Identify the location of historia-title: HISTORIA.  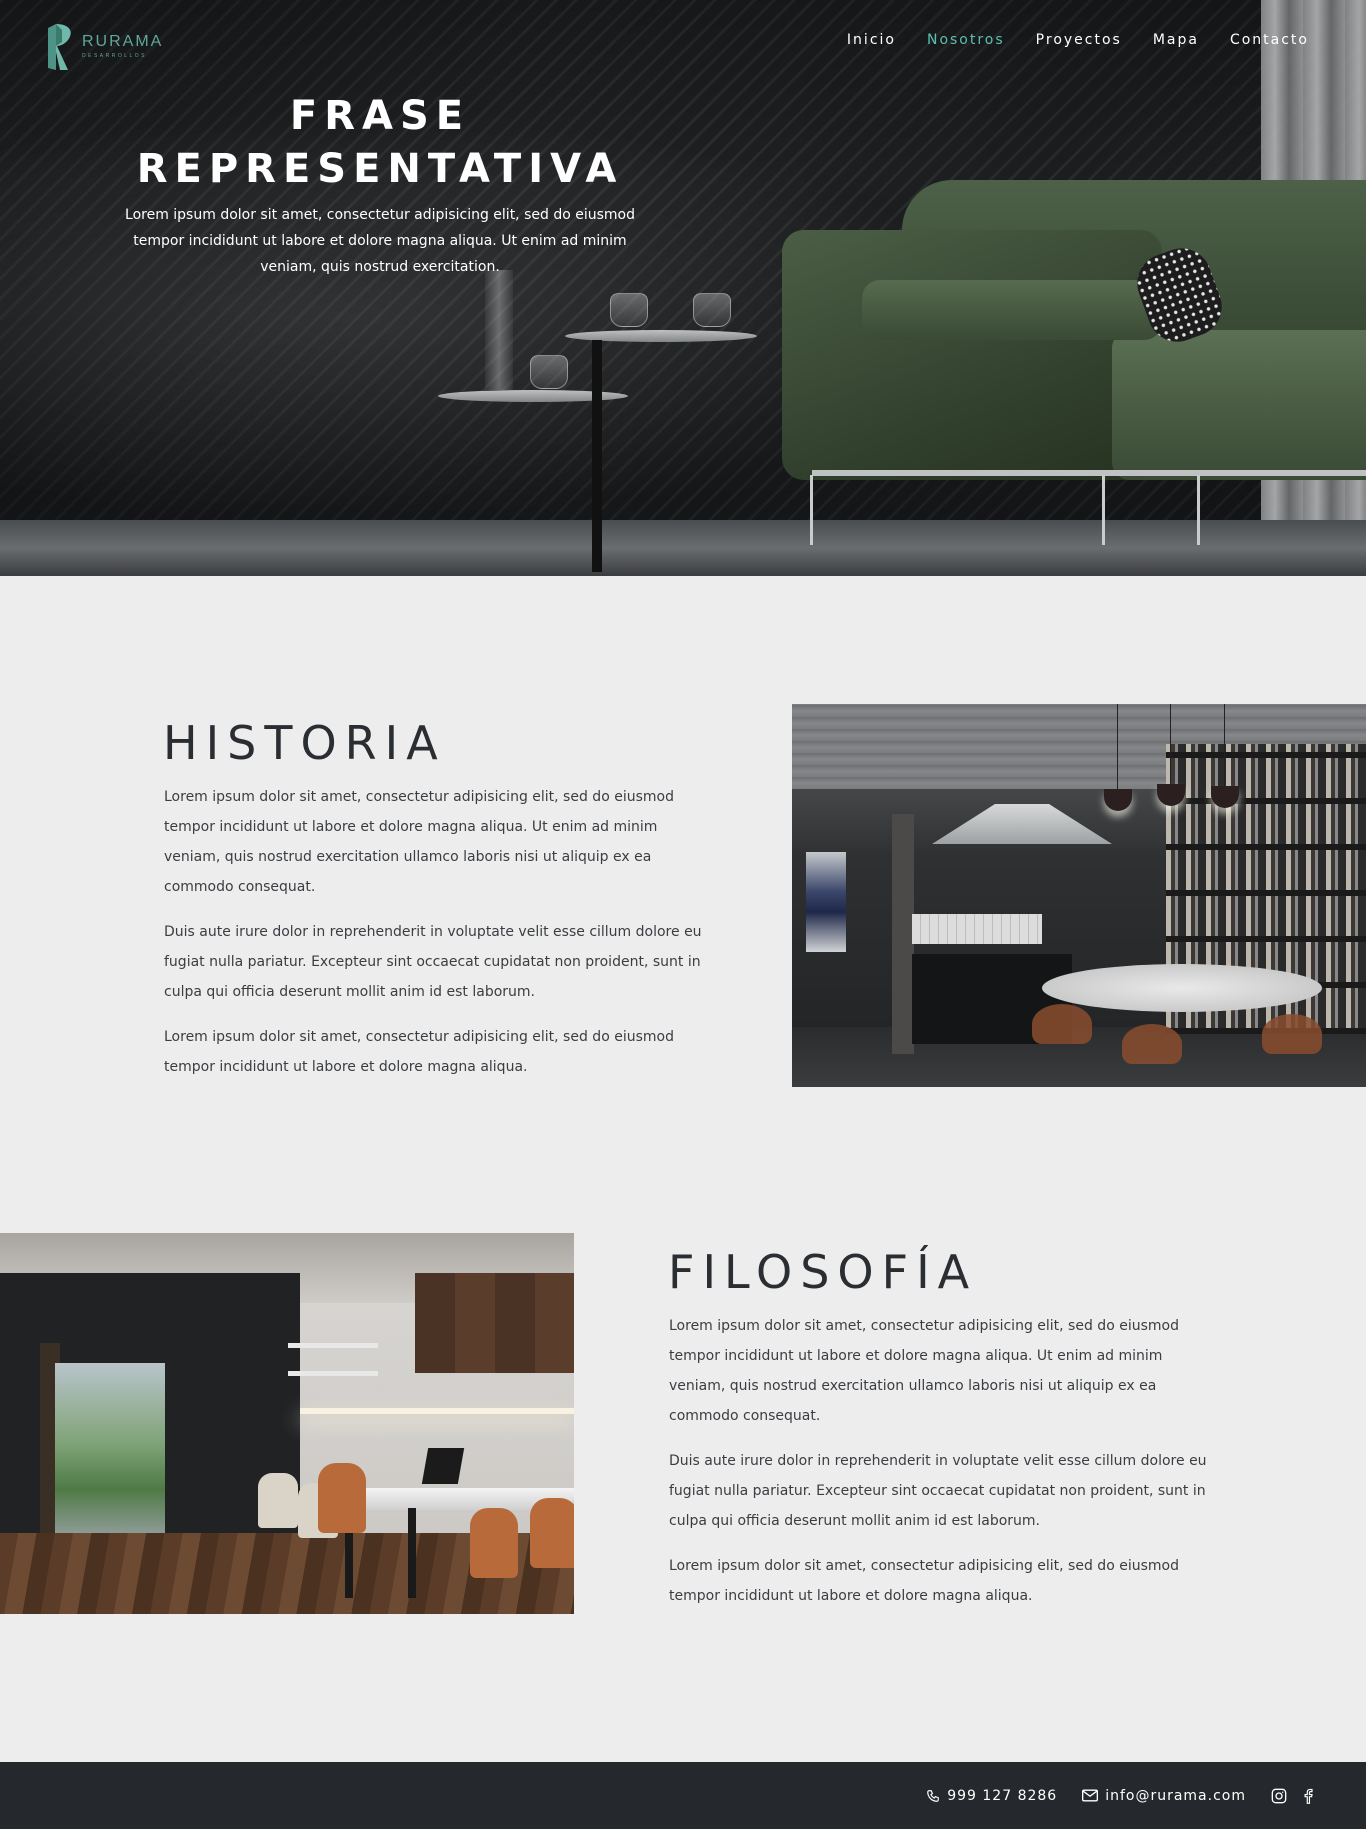
(304, 743).